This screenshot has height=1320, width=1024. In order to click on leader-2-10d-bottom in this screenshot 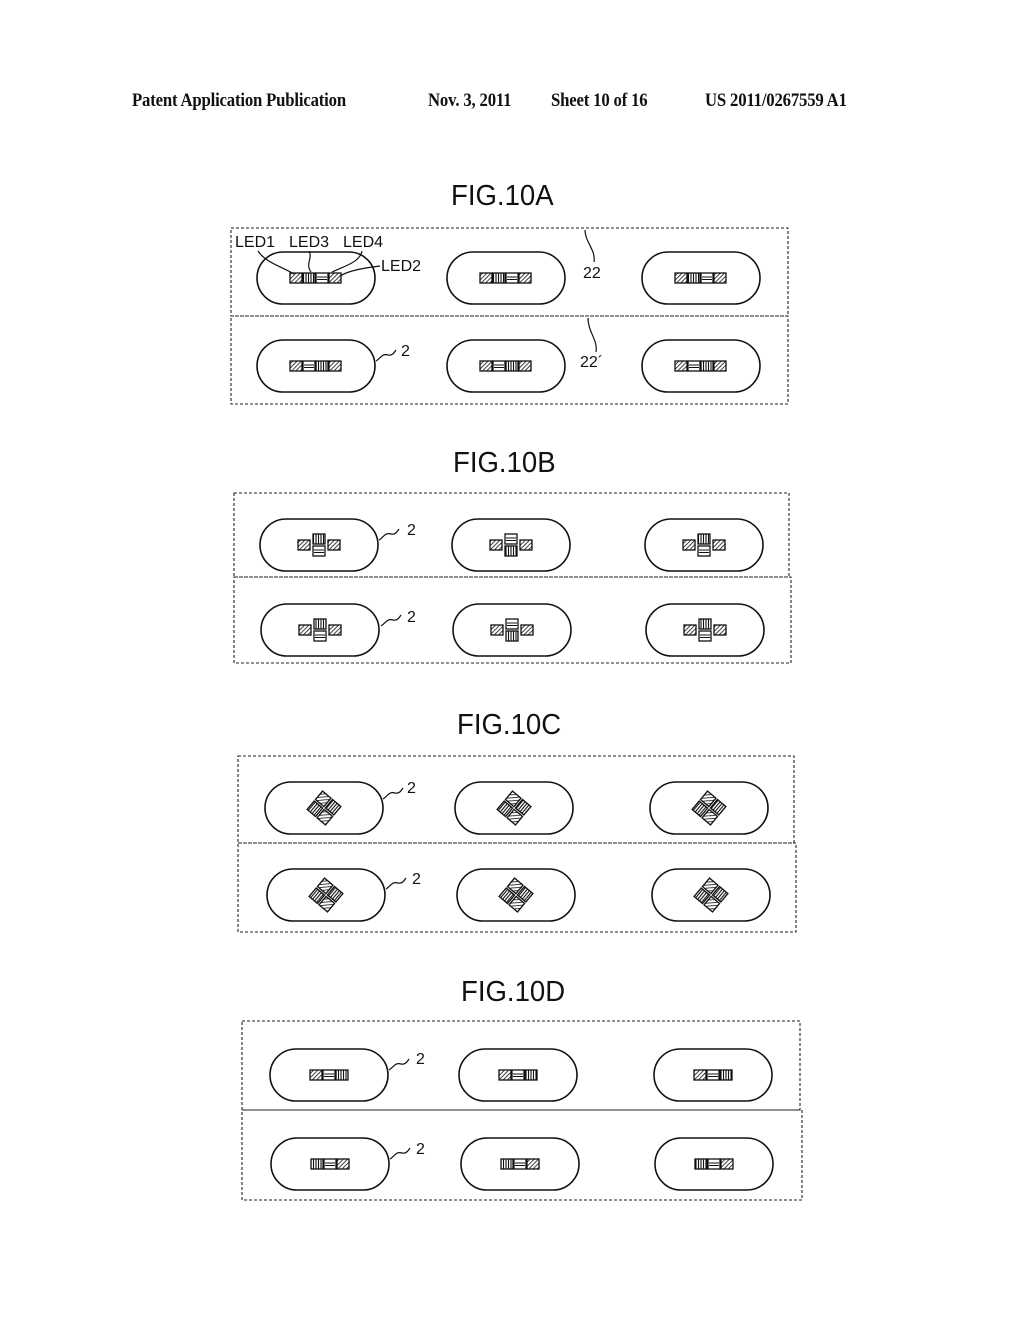, I will do `click(400, 1153)`.